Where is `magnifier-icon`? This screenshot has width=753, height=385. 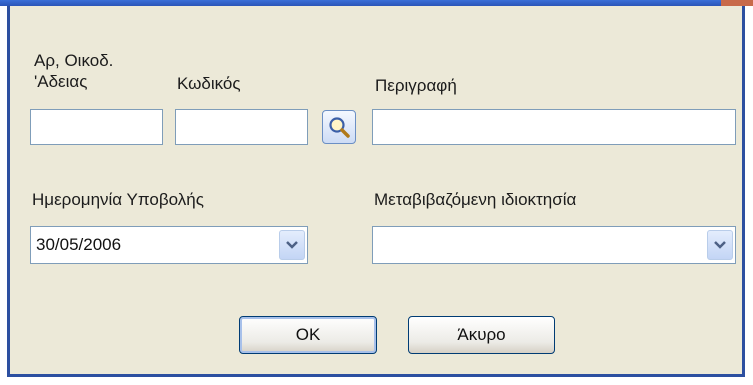 magnifier-icon is located at coordinates (339, 127).